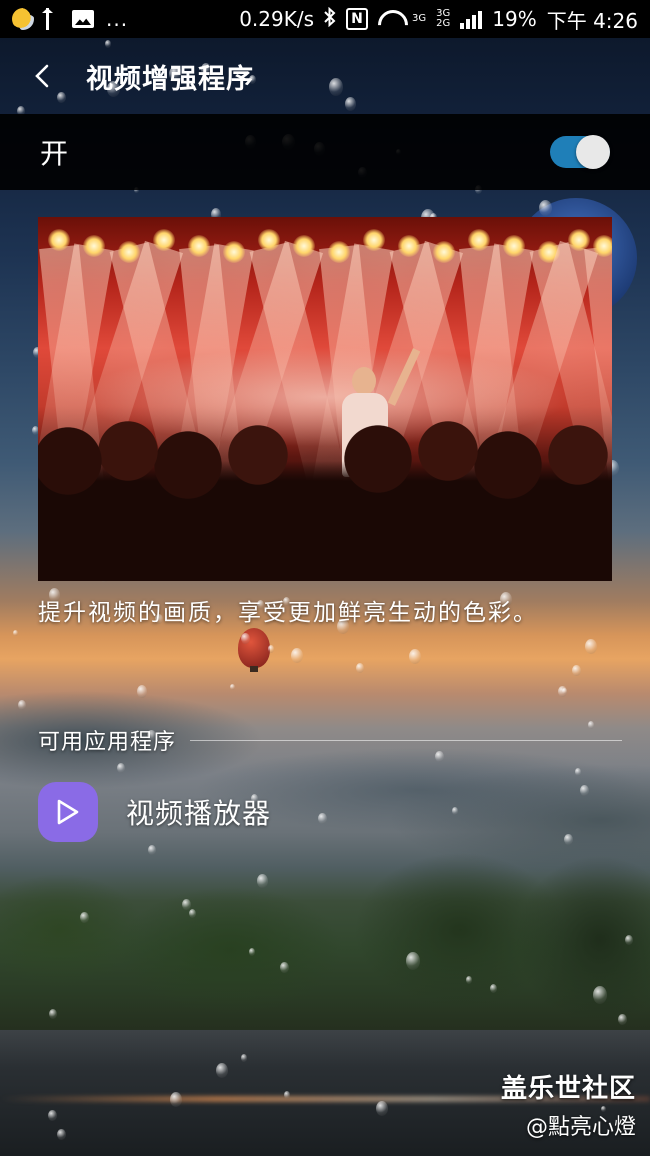 The height and width of the screenshot is (1156, 650). What do you see at coordinates (23, 19) in the screenshot?
I see `weather-icon` at bounding box center [23, 19].